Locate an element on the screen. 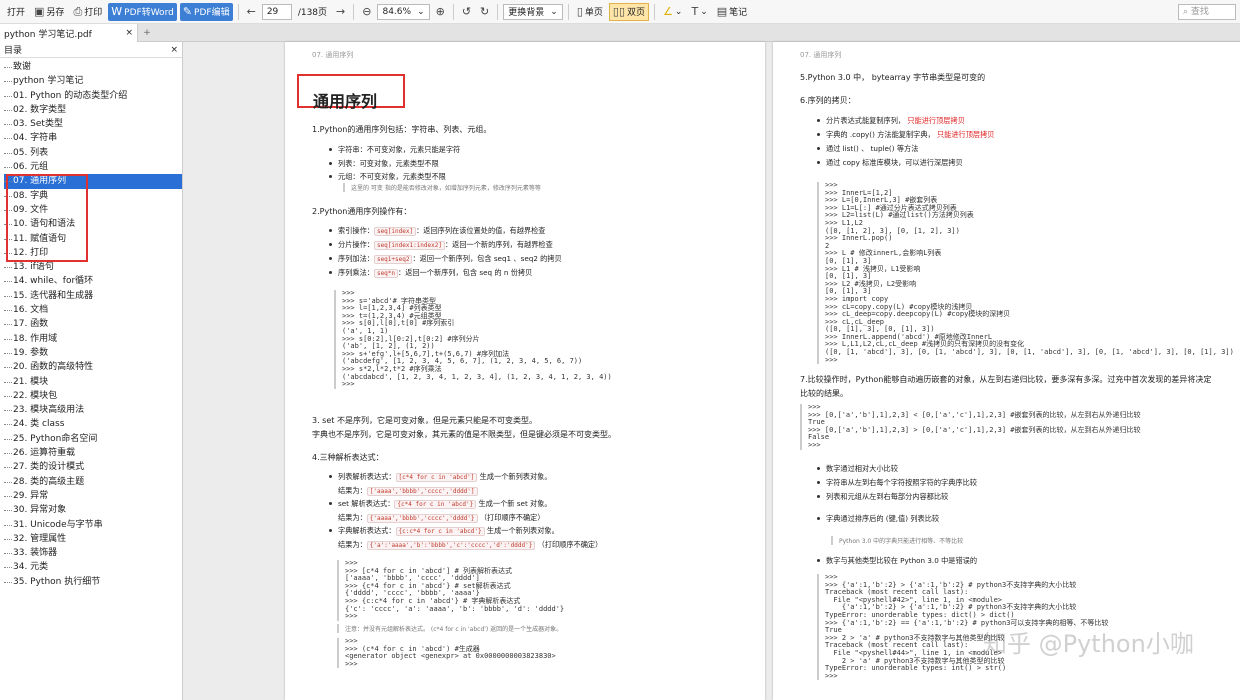  print-button: ⎙ 打印 is located at coordinates (87, 12).